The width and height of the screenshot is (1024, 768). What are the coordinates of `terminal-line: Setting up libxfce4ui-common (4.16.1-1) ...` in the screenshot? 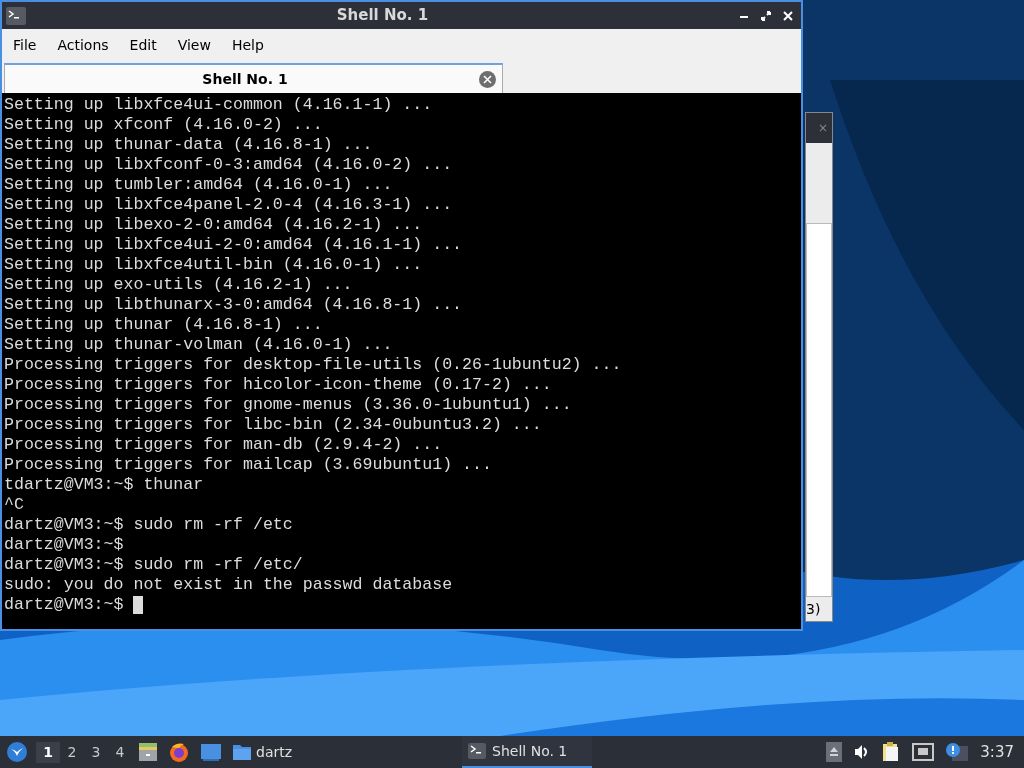 It's located at (218, 105).